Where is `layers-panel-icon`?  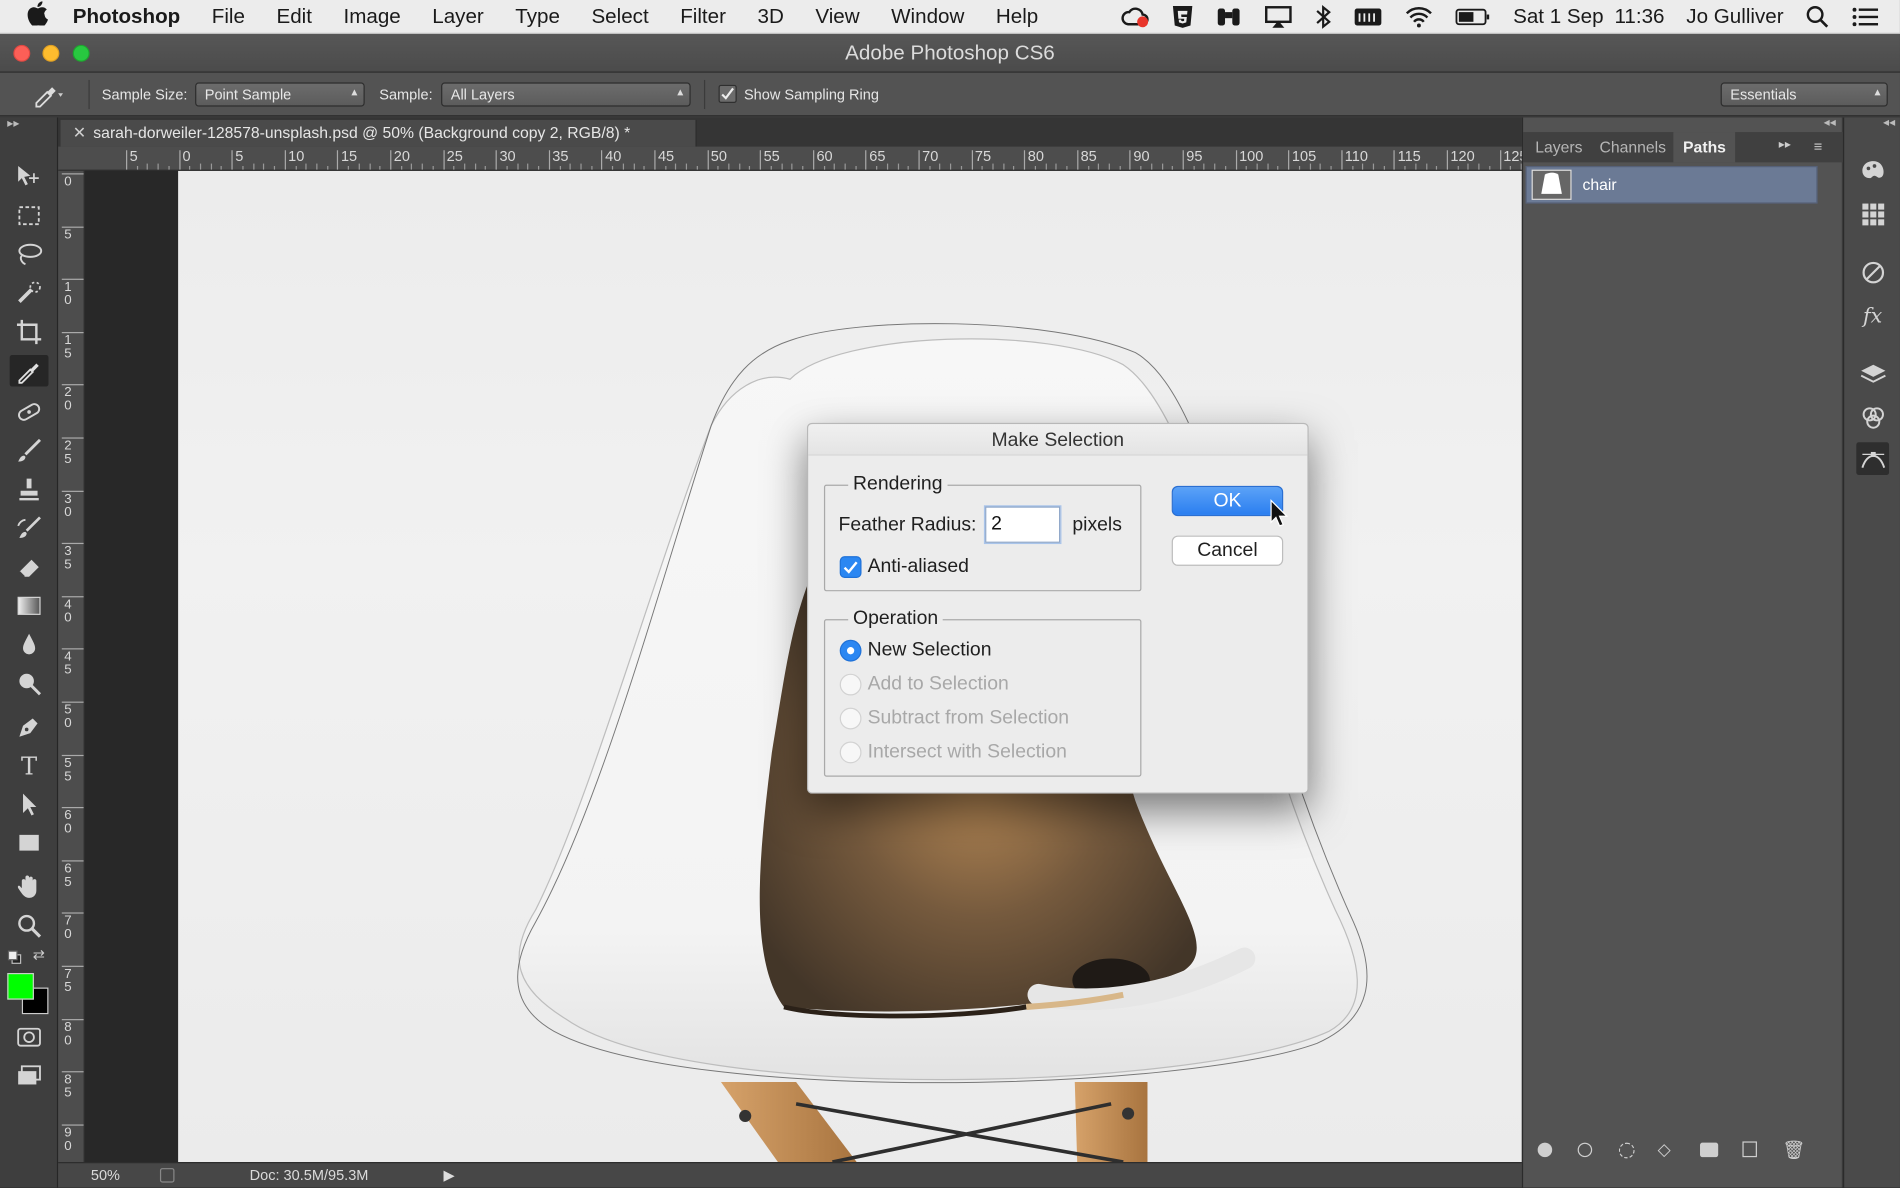
layers-panel-icon is located at coordinates (1872, 373).